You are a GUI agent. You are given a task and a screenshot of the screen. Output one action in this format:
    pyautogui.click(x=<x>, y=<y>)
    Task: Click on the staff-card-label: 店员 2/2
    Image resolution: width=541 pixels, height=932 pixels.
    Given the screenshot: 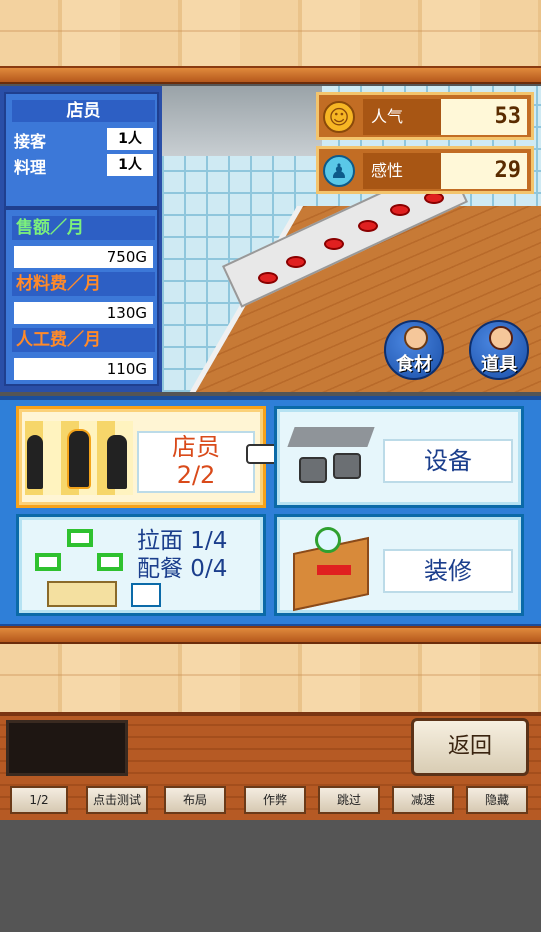 What is the action you would take?
    pyautogui.click(x=196, y=462)
    